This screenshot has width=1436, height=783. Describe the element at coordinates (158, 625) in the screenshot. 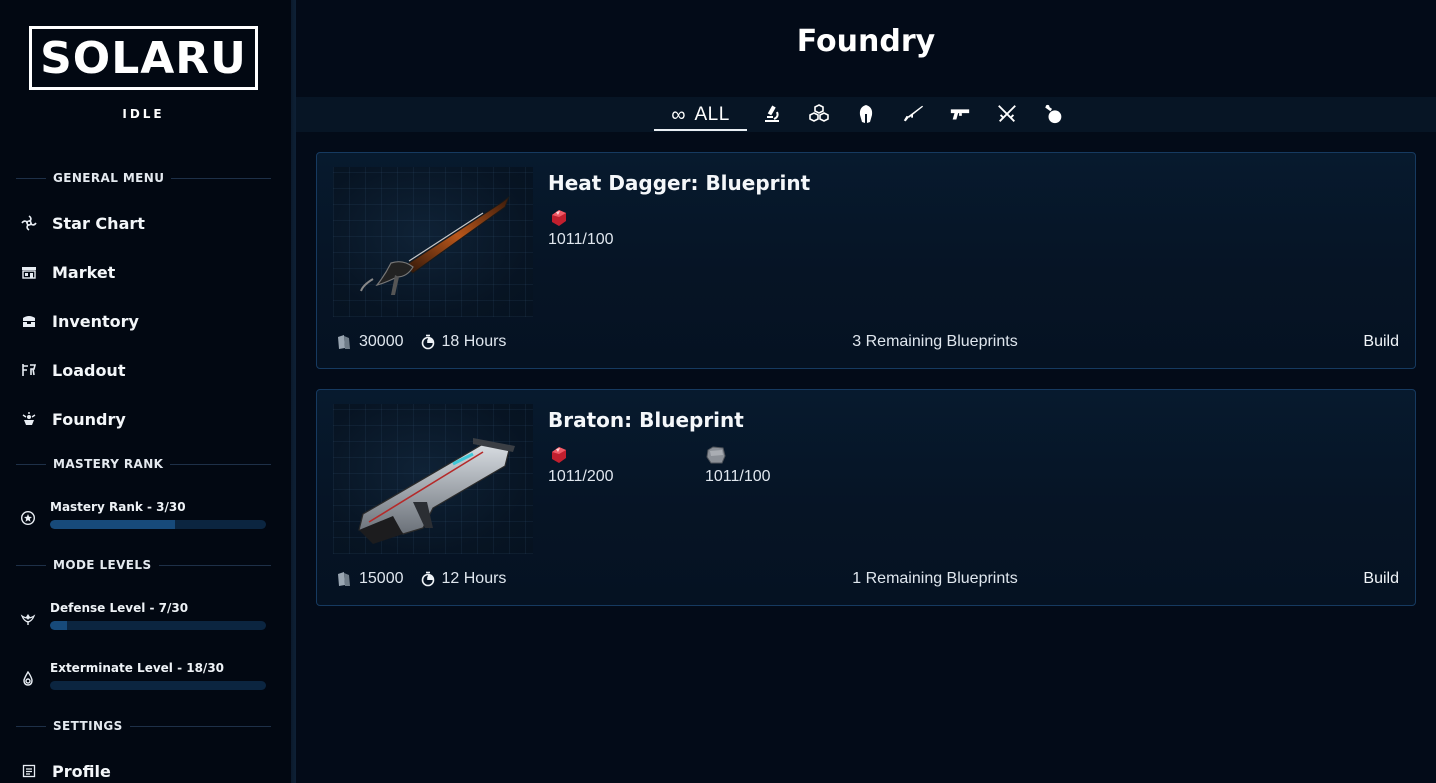

I see `defense-progress-bar` at that location.